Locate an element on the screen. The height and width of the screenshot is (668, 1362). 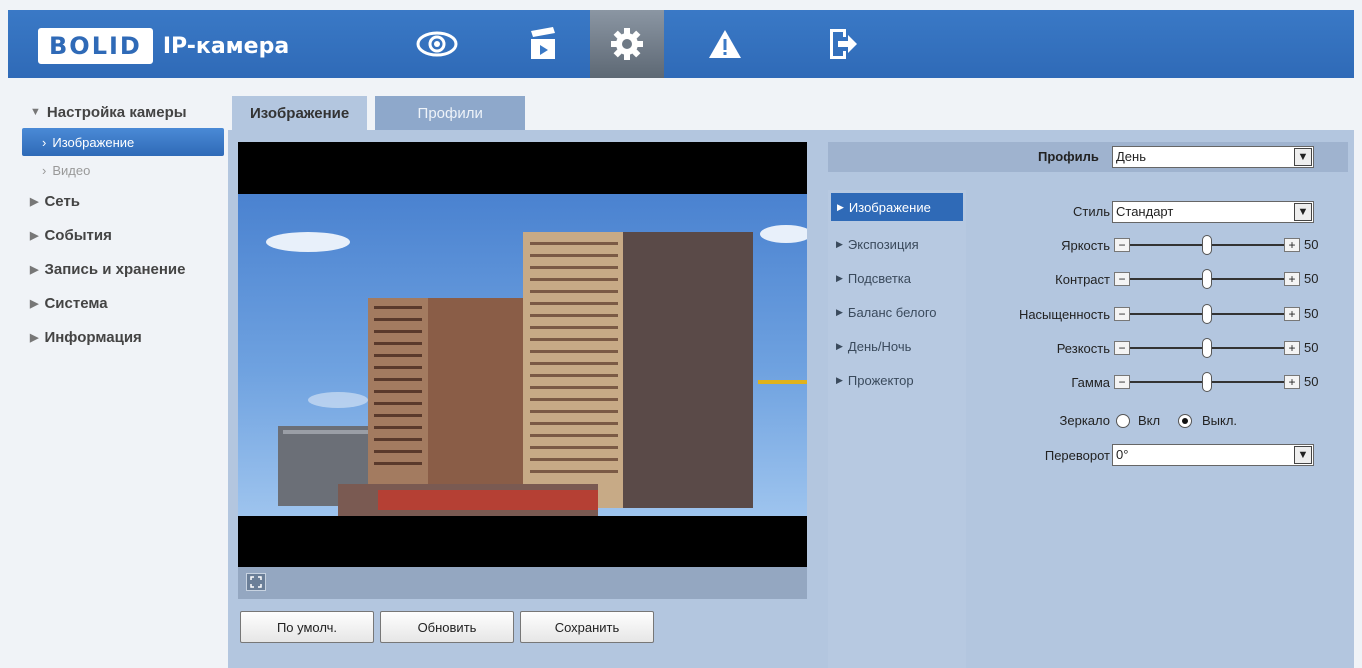
sidebar-item-image: › Изображение is located at coordinates (123, 142).